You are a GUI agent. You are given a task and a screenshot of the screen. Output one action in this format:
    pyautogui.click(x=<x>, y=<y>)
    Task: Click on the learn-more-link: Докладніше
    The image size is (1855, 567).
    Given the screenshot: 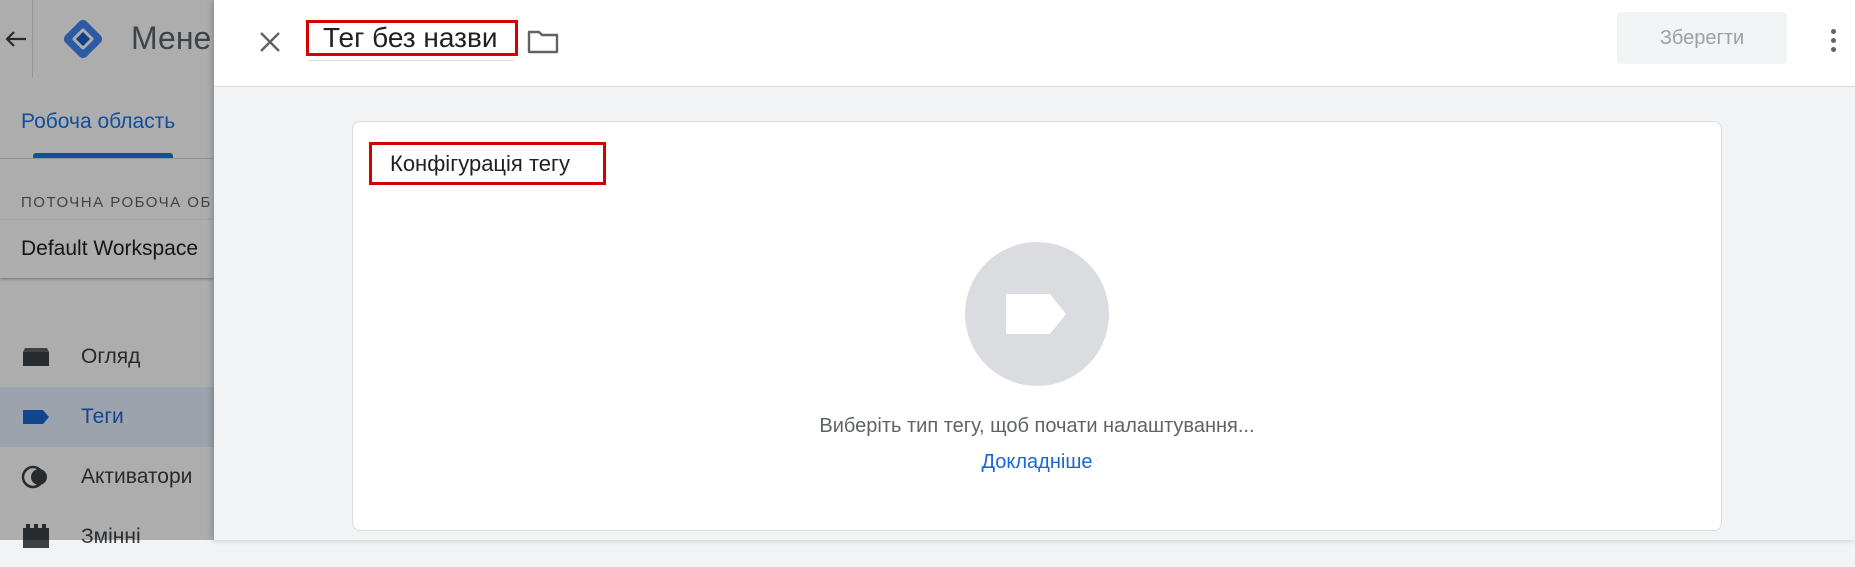 What is the action you would take?
    pyautogui.click(x=1037, y=462)
    